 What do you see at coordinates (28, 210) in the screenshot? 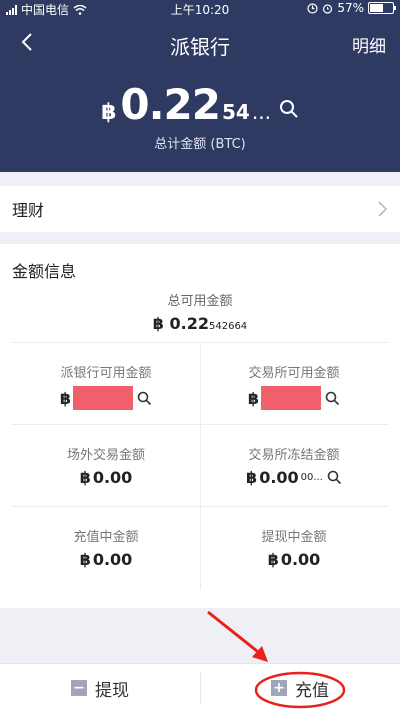
I see `finance-label: 理财` at bounding box center [28, 210].